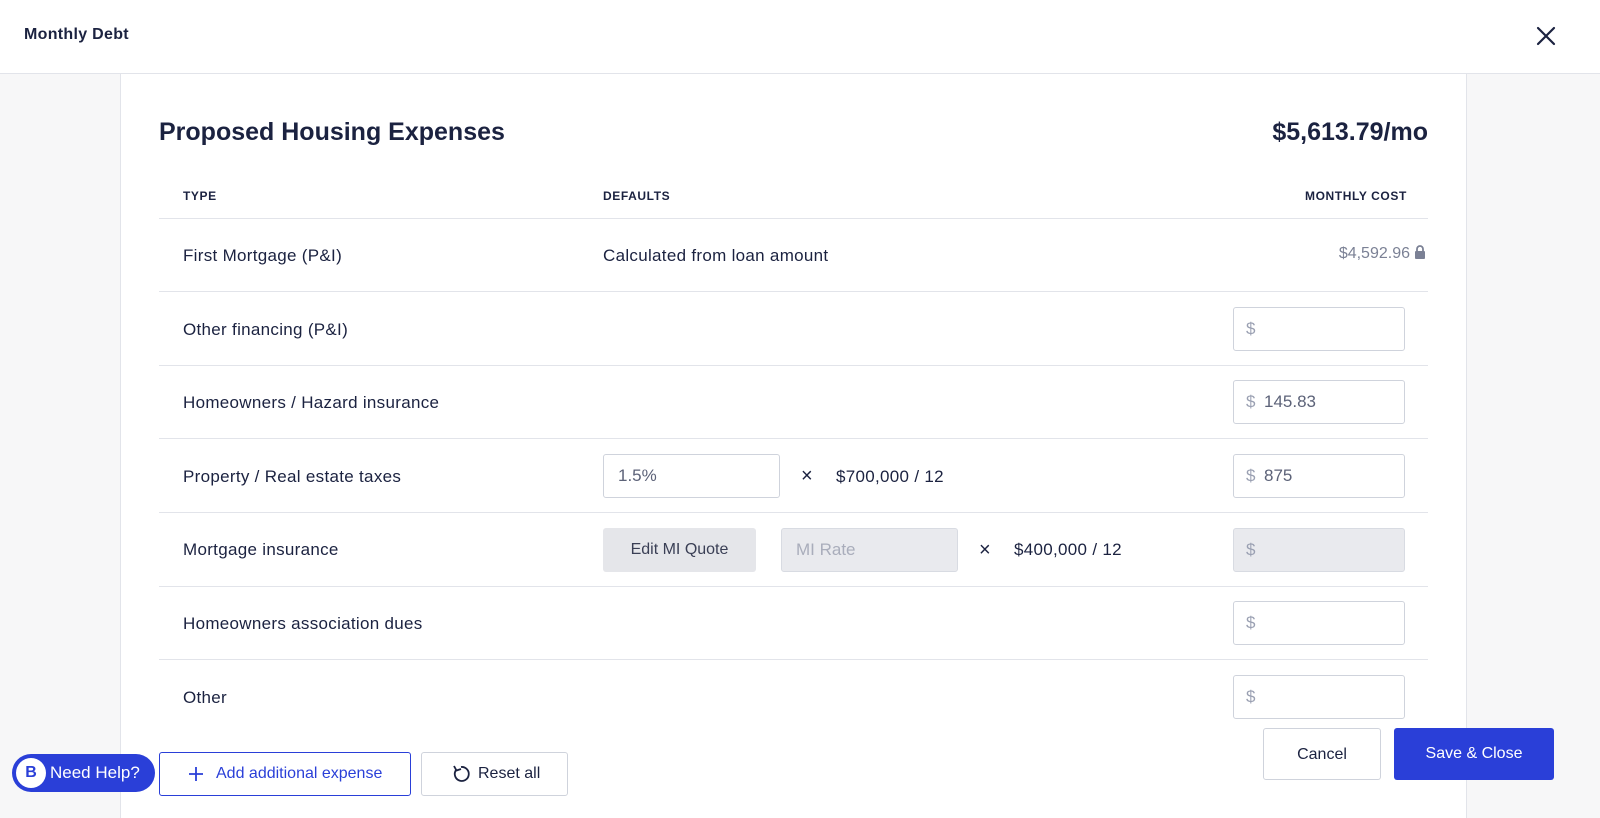 The height and width of the screenshot is (818, 1600). I want to click on add-expense-label: Add additional expense, so click(299, 773).